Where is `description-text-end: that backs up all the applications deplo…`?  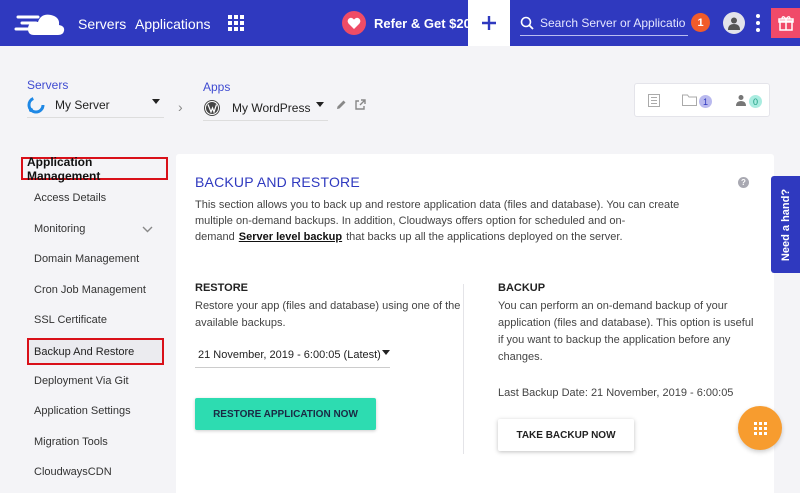
description-text-end: that backs up all the applications deplo… is located at coordinates (484, 237).